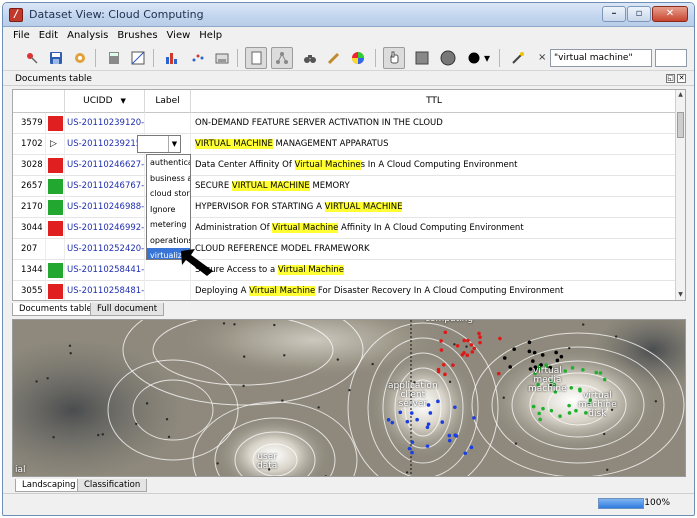 Image resolution: width=697 pixels, height=518 pixels. I want to click on combo-chevron-down-icon: ▼, so click(174, 144).